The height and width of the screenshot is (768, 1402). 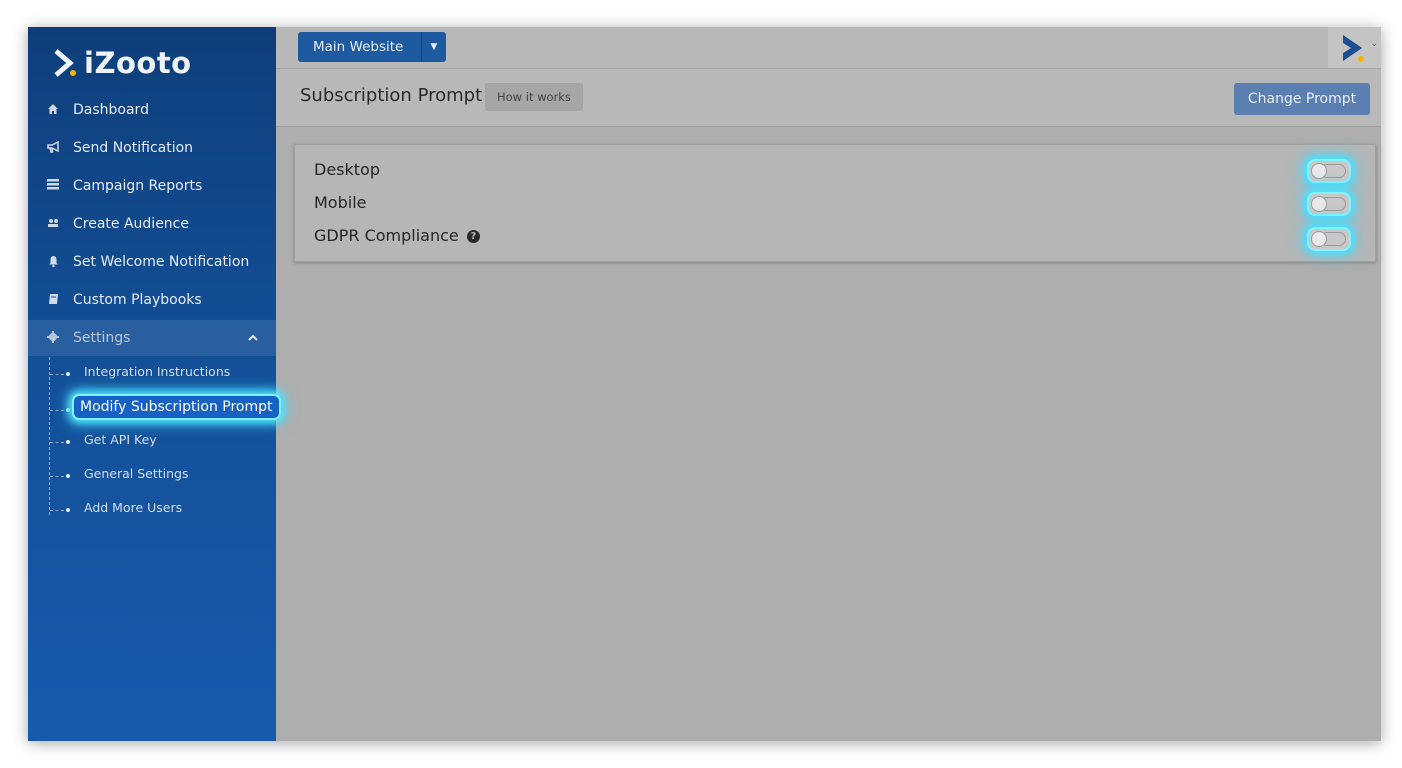 I want to click on how-it-works-button: How it works, so click(x=534, y=97).